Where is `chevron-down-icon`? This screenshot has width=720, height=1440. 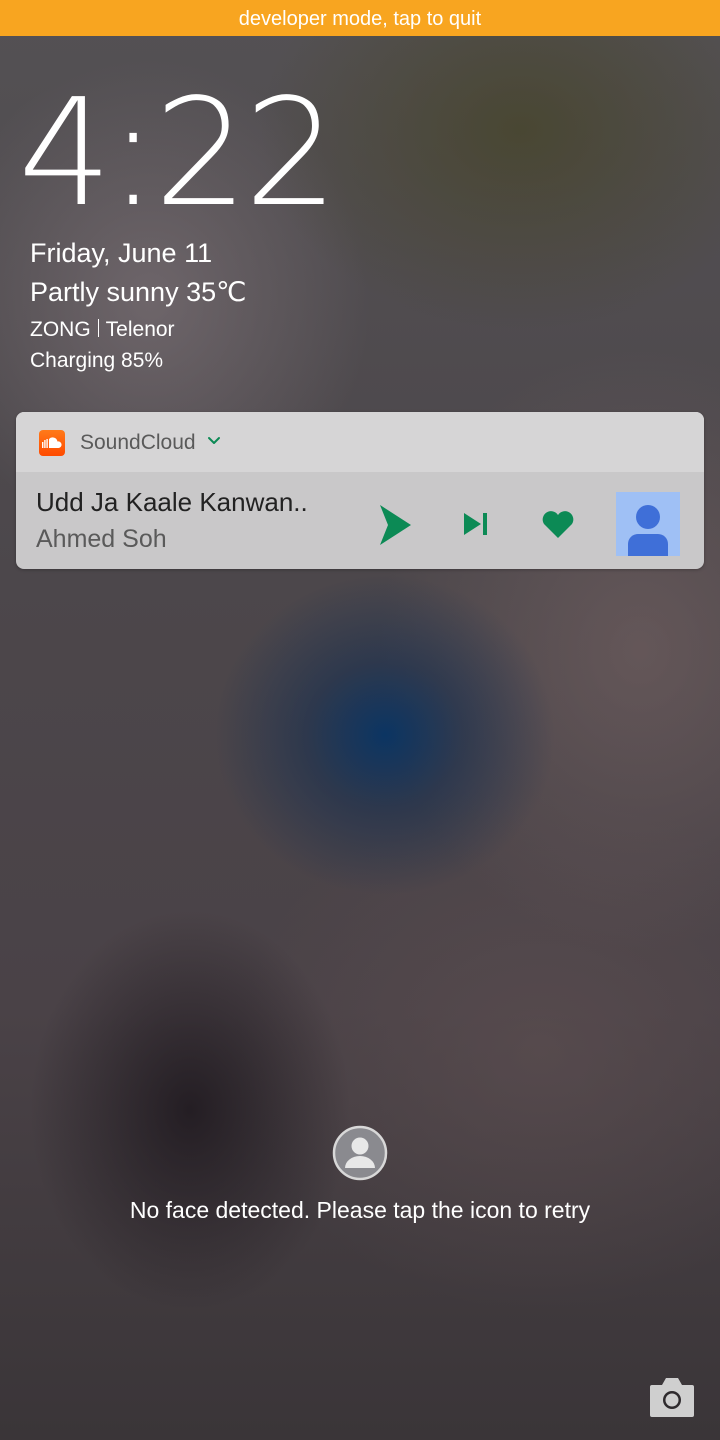
chevron-down-icon is located at coordinates (214, 443).